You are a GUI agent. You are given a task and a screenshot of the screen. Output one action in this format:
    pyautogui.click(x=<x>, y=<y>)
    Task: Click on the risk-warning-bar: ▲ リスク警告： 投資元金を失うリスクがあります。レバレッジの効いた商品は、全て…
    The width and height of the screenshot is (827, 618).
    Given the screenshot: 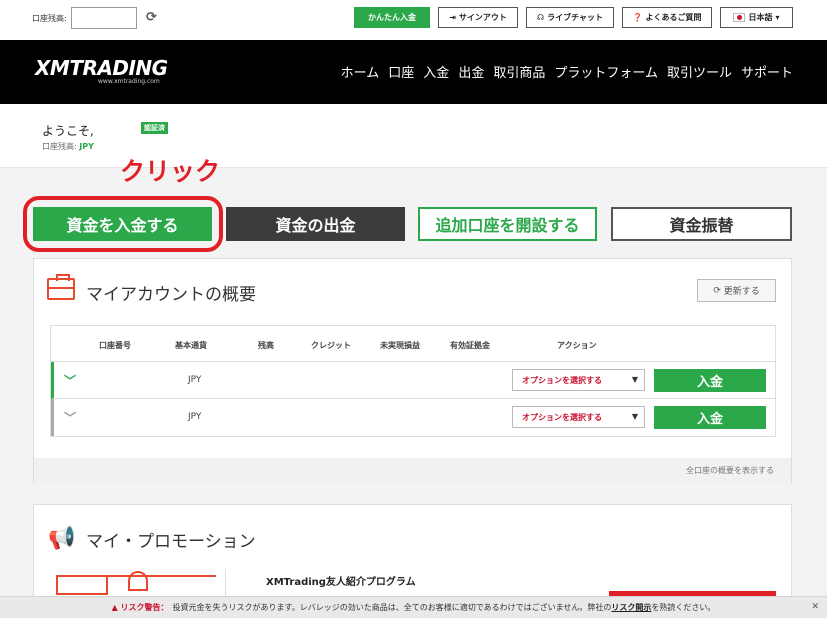 What is the action you would take?
    pyautogui.click(x=413, y=607)
    